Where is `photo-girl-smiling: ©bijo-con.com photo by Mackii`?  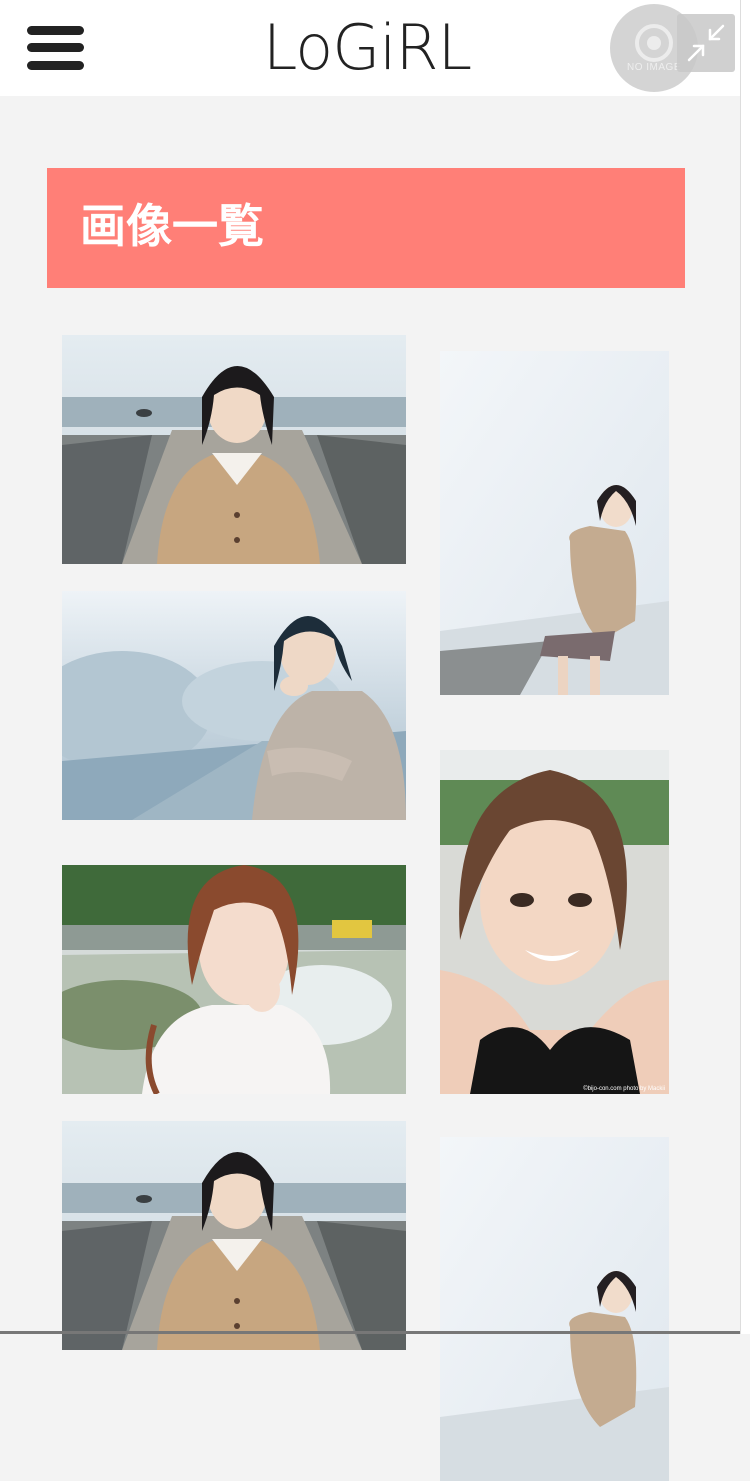
photo-girl-smiling: ©bijo-con.com photo by Mackii is located at coordinates (554, 922).